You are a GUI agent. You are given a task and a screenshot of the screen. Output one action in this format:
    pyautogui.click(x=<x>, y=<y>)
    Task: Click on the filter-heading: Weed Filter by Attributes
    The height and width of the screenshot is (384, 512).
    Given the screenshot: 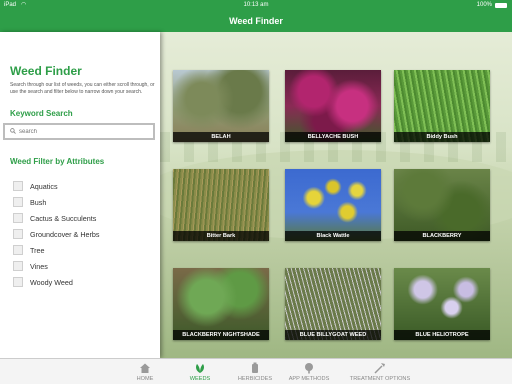 What is the action you would take?
    pyautogui.click(x=57, y=161)
    